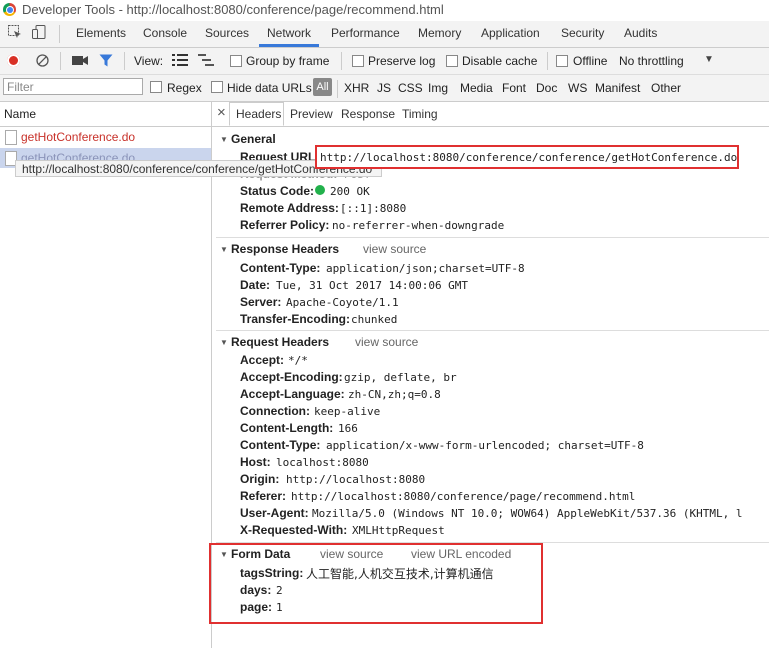  I want to click on header-value: chunked, so click(374, 319).